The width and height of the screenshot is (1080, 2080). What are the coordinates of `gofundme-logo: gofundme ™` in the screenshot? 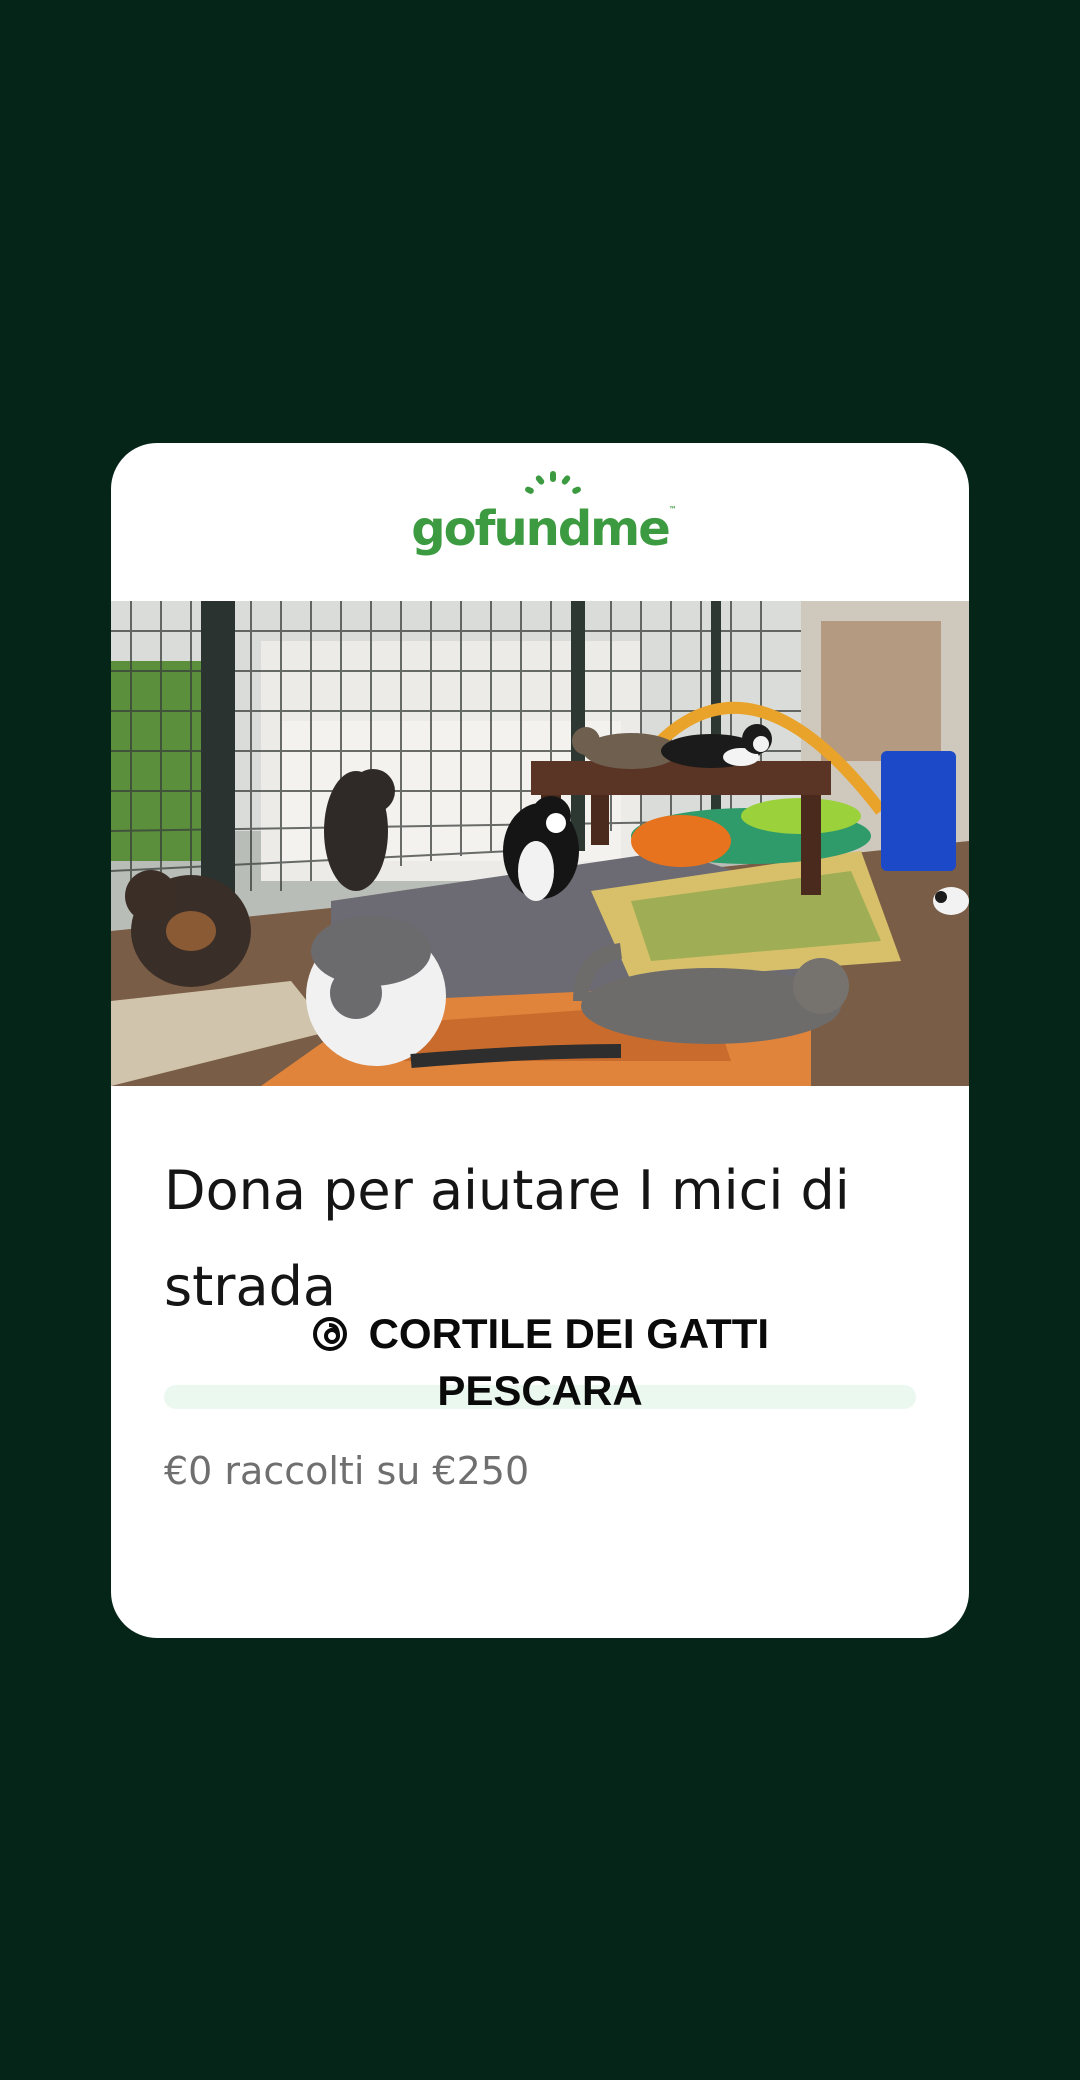 It's located at (544, 514).